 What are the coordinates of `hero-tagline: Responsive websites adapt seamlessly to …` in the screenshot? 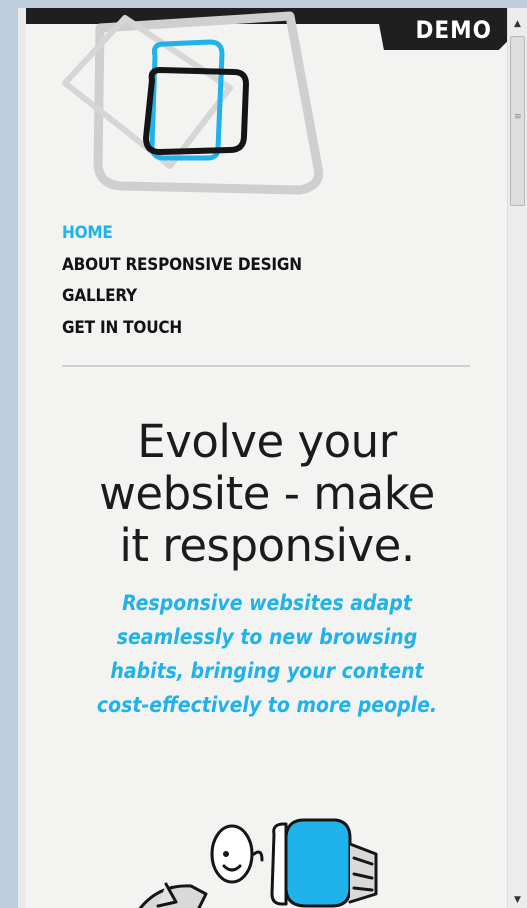 It's located at (267, 654).